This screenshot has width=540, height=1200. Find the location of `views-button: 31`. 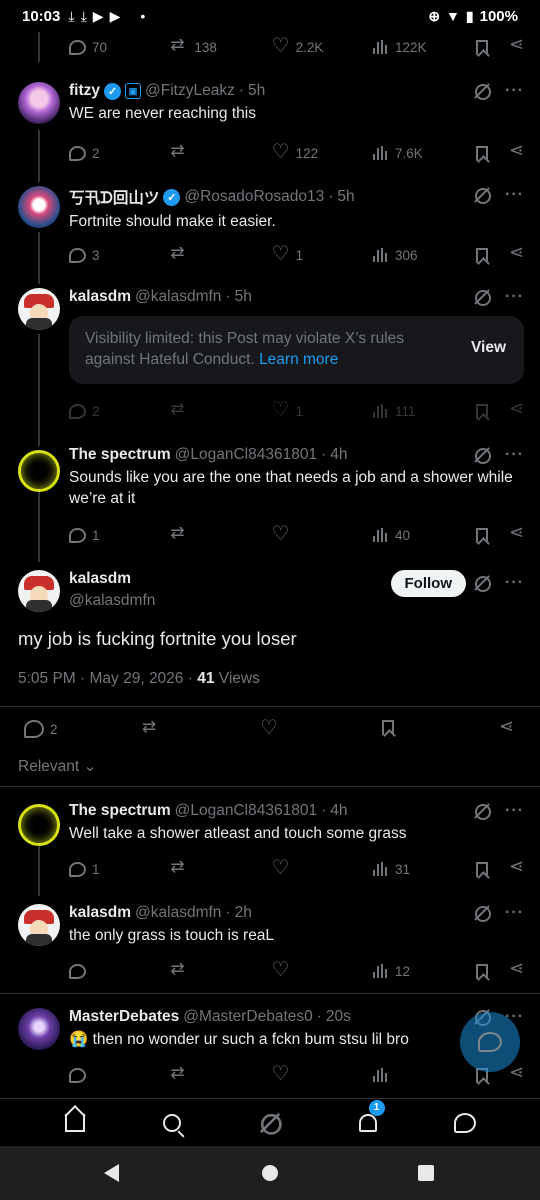

views-button: 31 is located at coordinates (424, 869).